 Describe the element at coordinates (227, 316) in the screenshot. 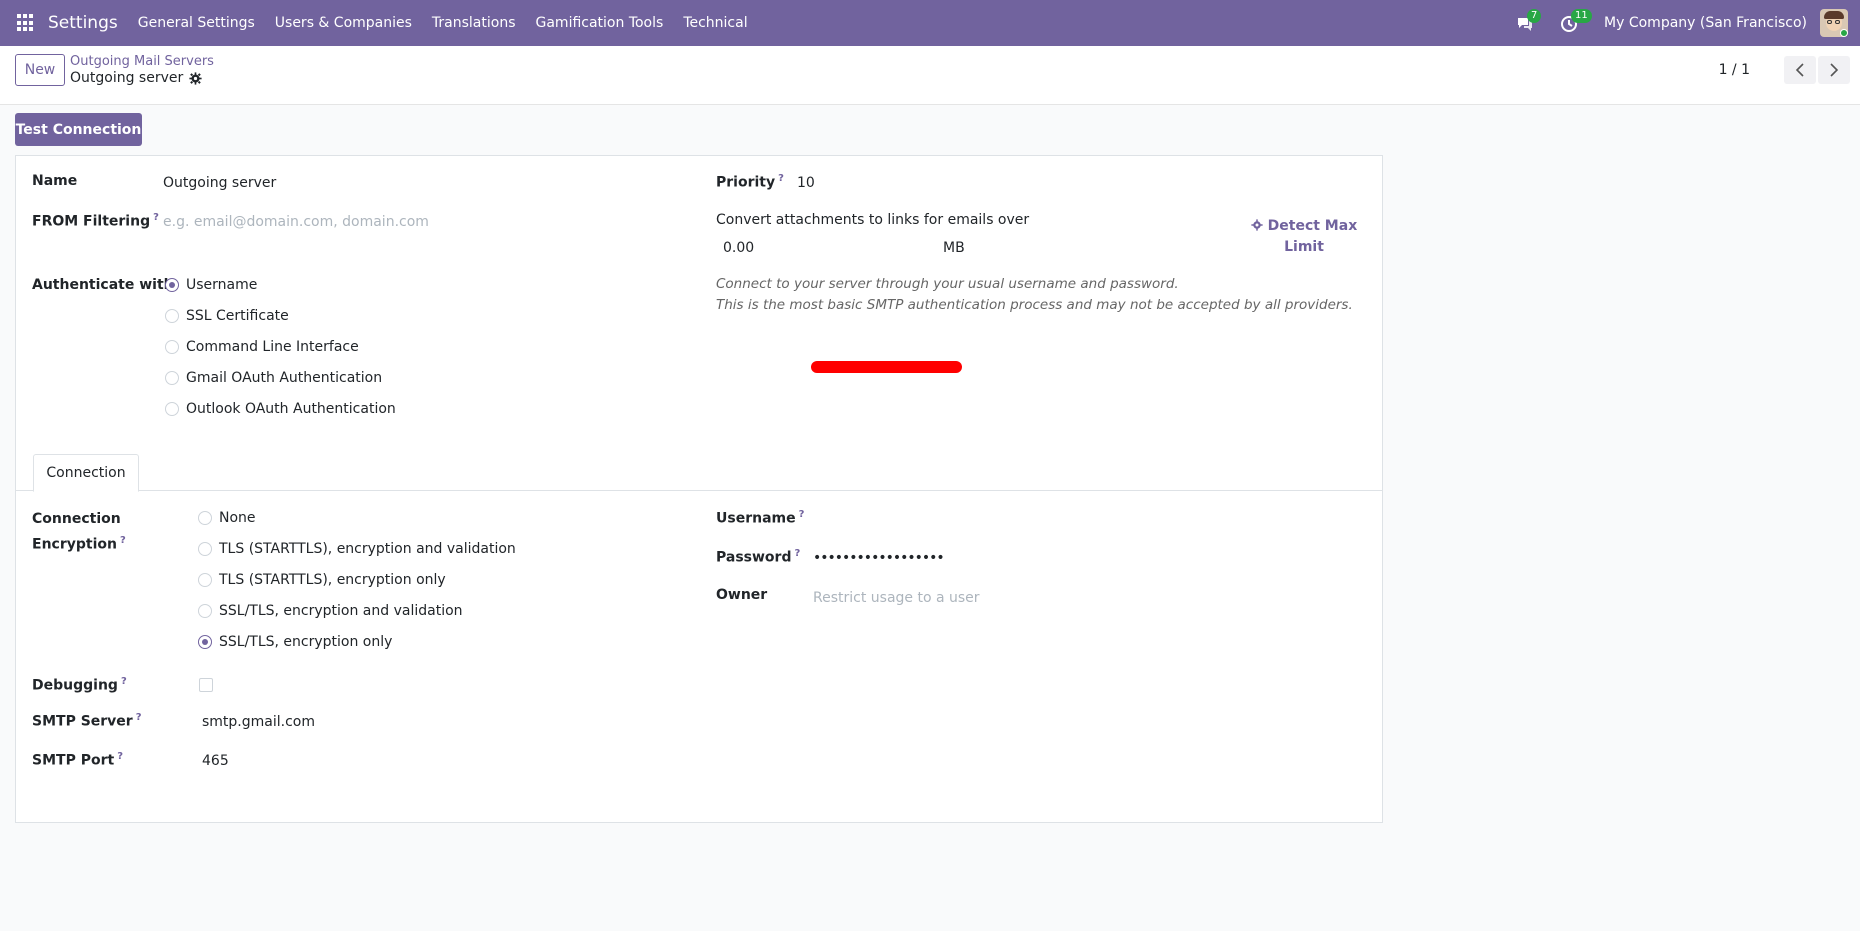

I see `auth-option-ssl-certificate: SSL Certificate` at that location.